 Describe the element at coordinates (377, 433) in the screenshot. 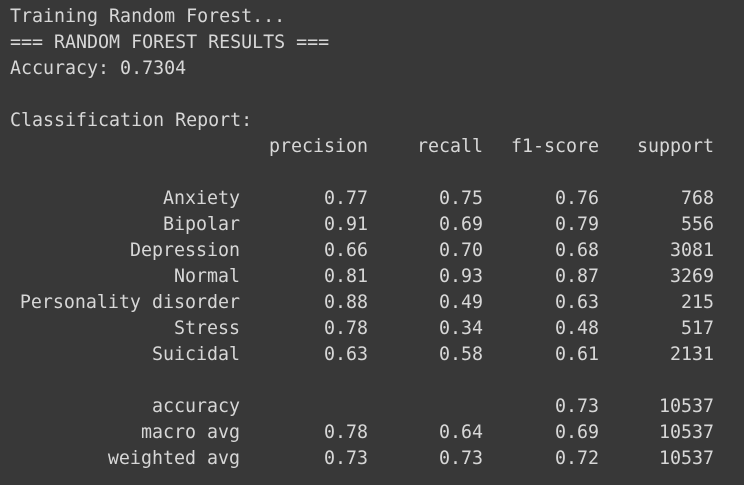

I see `summary-row-macro-avg: macro avg 0.78 0.64 0.69 10537` at that location.